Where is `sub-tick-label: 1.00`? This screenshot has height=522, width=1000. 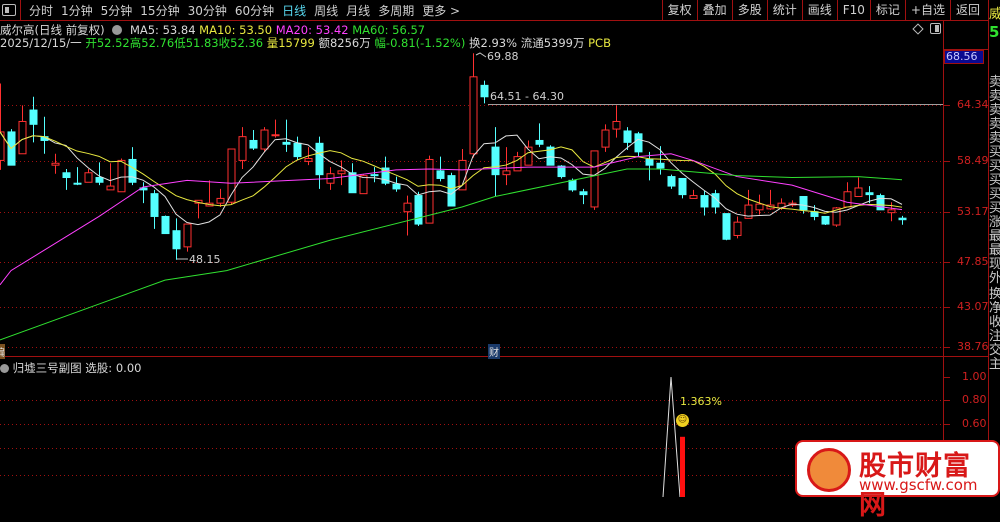 sub-tick-label: 1.00 is located at coordinates (974, 376).